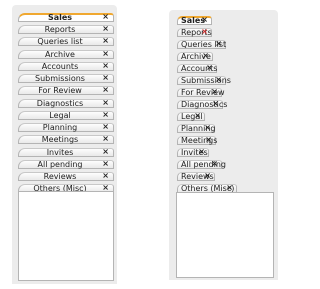 The width and height of the screenshot is (320, 289). What do you see at coordinates (197, 68) in the screenshot?
I see `right-tab-accounts: Accounts ×` at bounding box center [197, 68].